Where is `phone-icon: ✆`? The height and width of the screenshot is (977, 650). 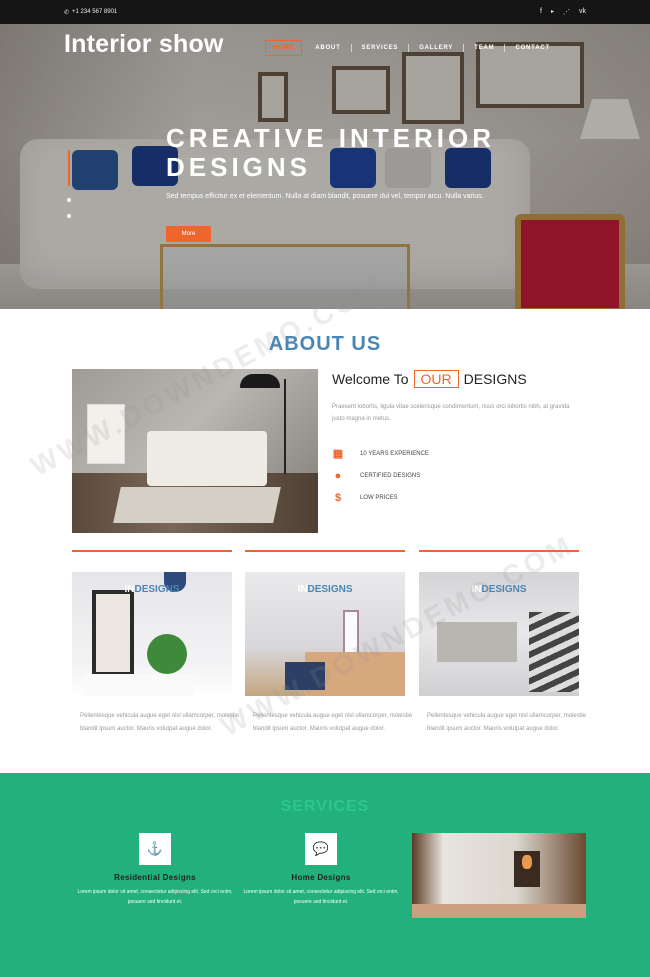 phone-icon: ✆ is located at coordinates (67, 12).